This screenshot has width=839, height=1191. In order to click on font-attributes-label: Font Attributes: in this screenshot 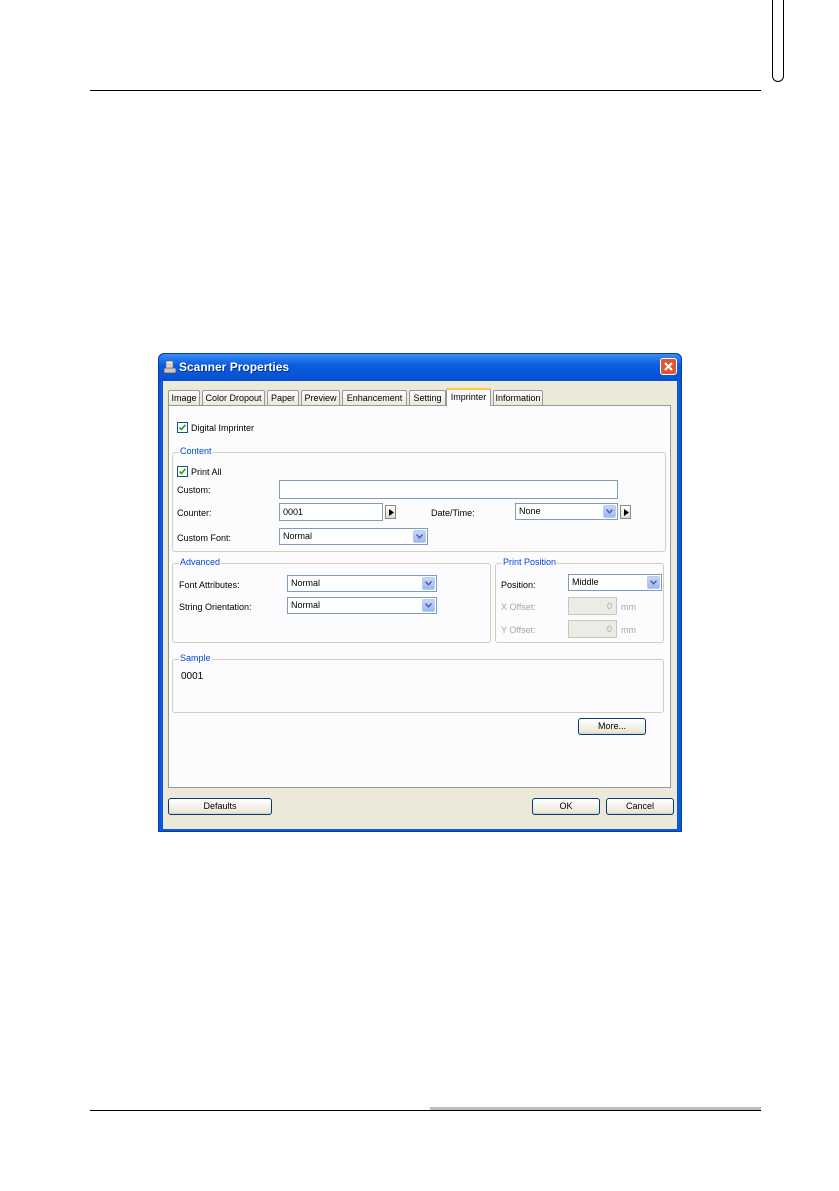, I will do `click(209, 585)`.